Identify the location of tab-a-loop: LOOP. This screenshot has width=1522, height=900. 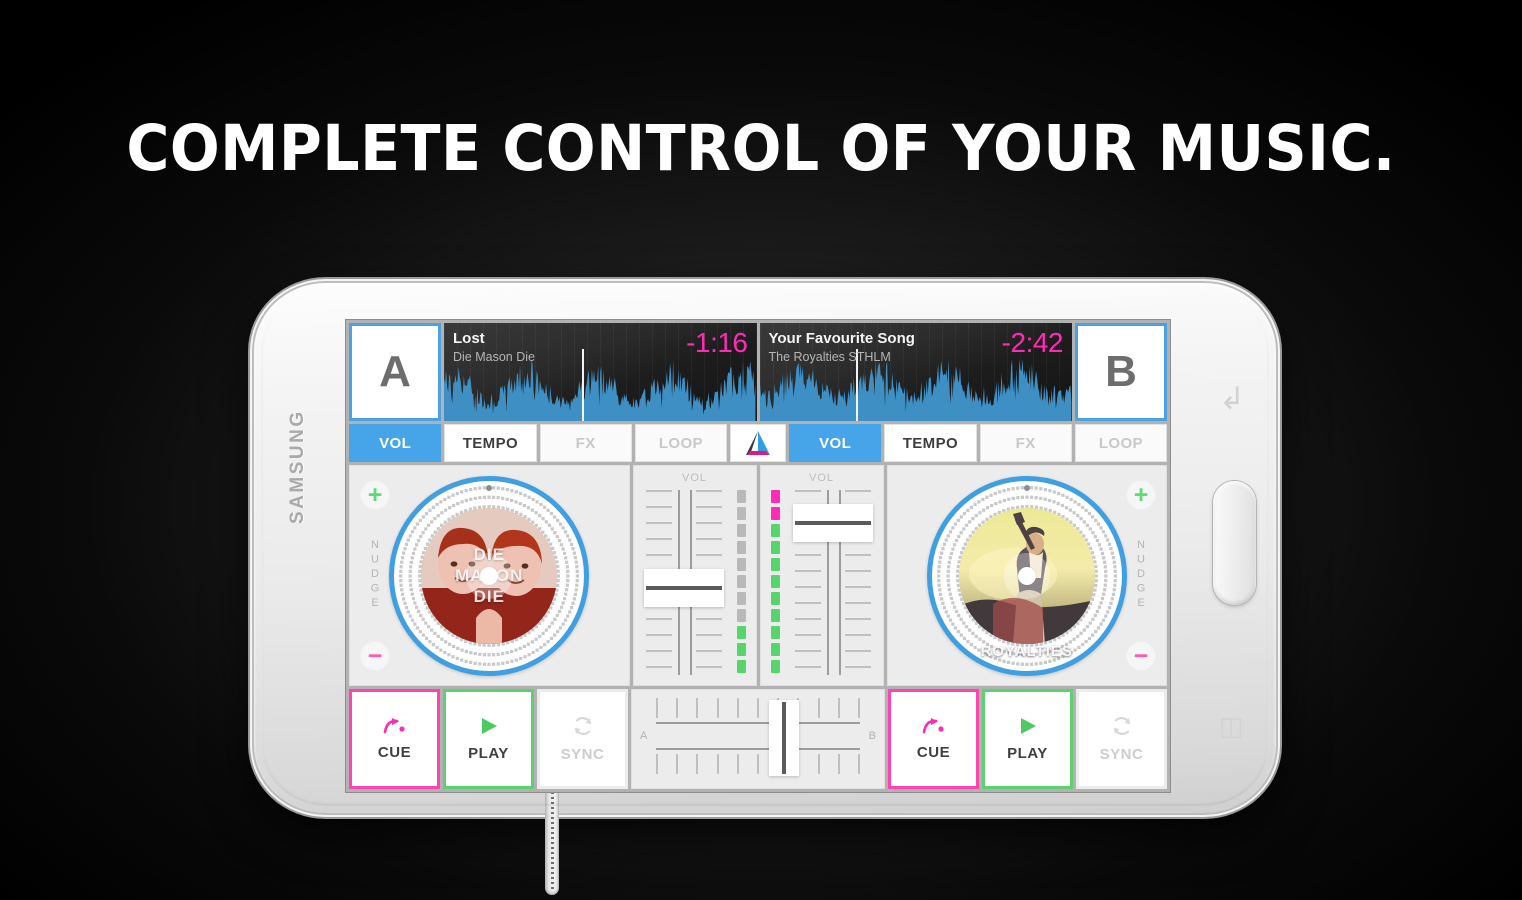
(680, 443).